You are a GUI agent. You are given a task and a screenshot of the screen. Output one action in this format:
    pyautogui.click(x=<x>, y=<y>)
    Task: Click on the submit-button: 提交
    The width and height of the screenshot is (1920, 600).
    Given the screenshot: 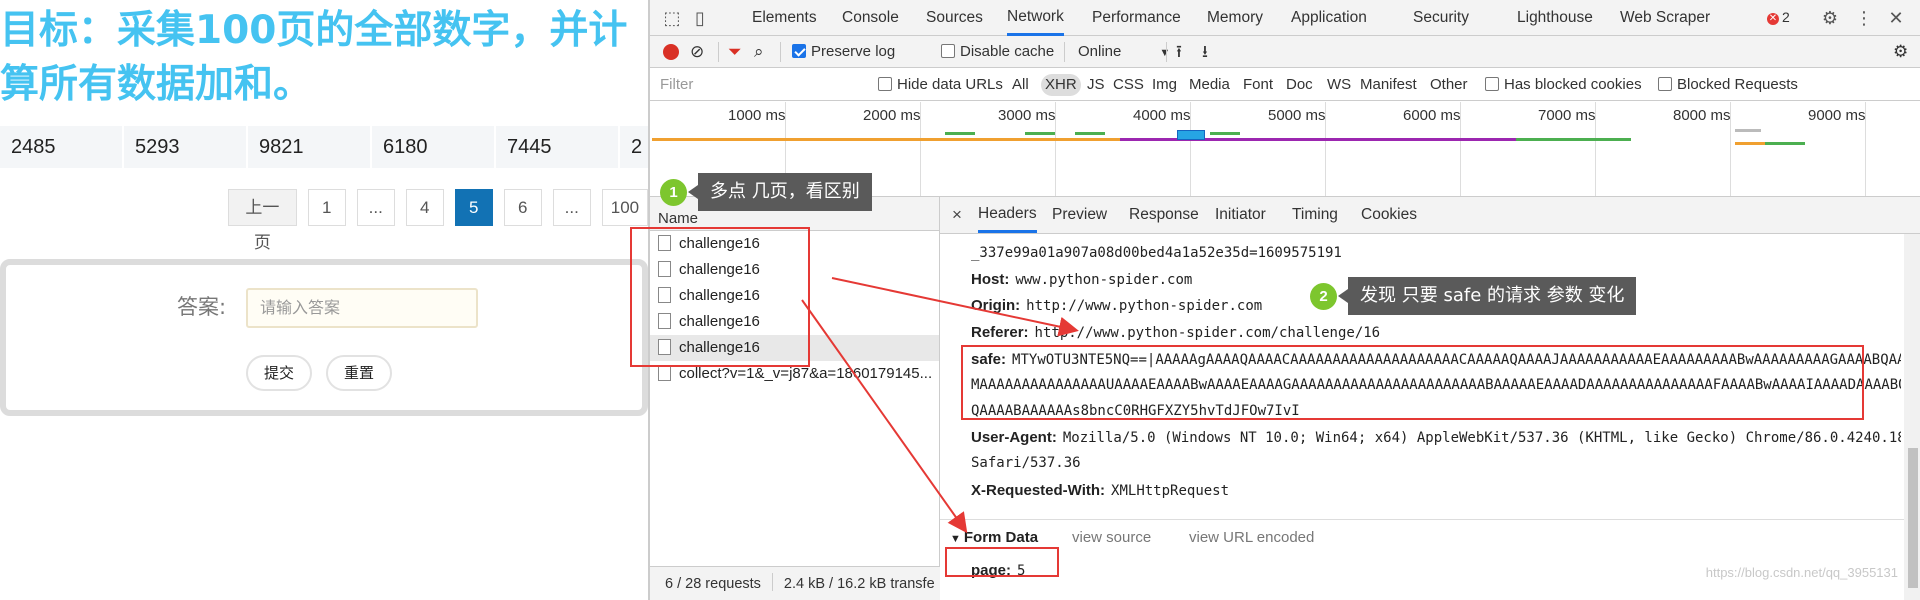 What is the action you would take?
    pyautogui.click(x=279, y=373)
    